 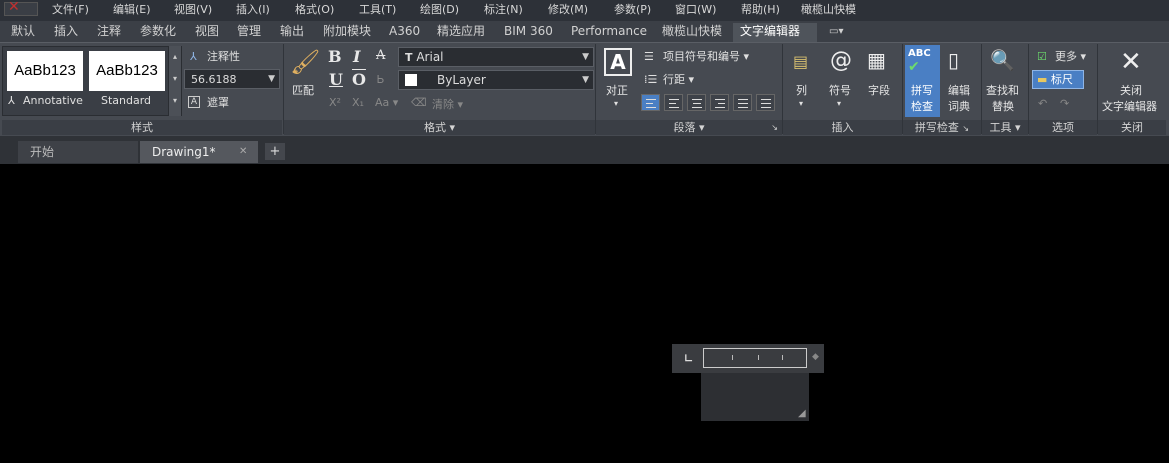 I want to click on menu-window: 窗口(W), so click(x=695, y=10).